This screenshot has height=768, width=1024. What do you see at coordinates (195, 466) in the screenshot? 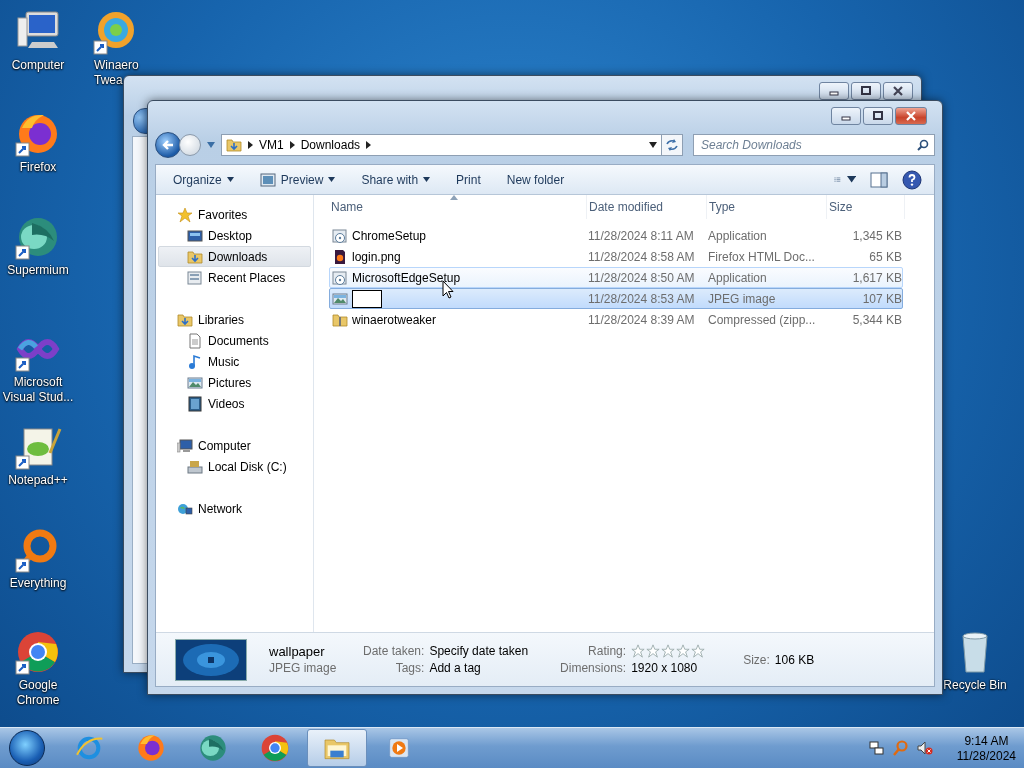
I see `disk-icon` at bounding box center [195, 466].